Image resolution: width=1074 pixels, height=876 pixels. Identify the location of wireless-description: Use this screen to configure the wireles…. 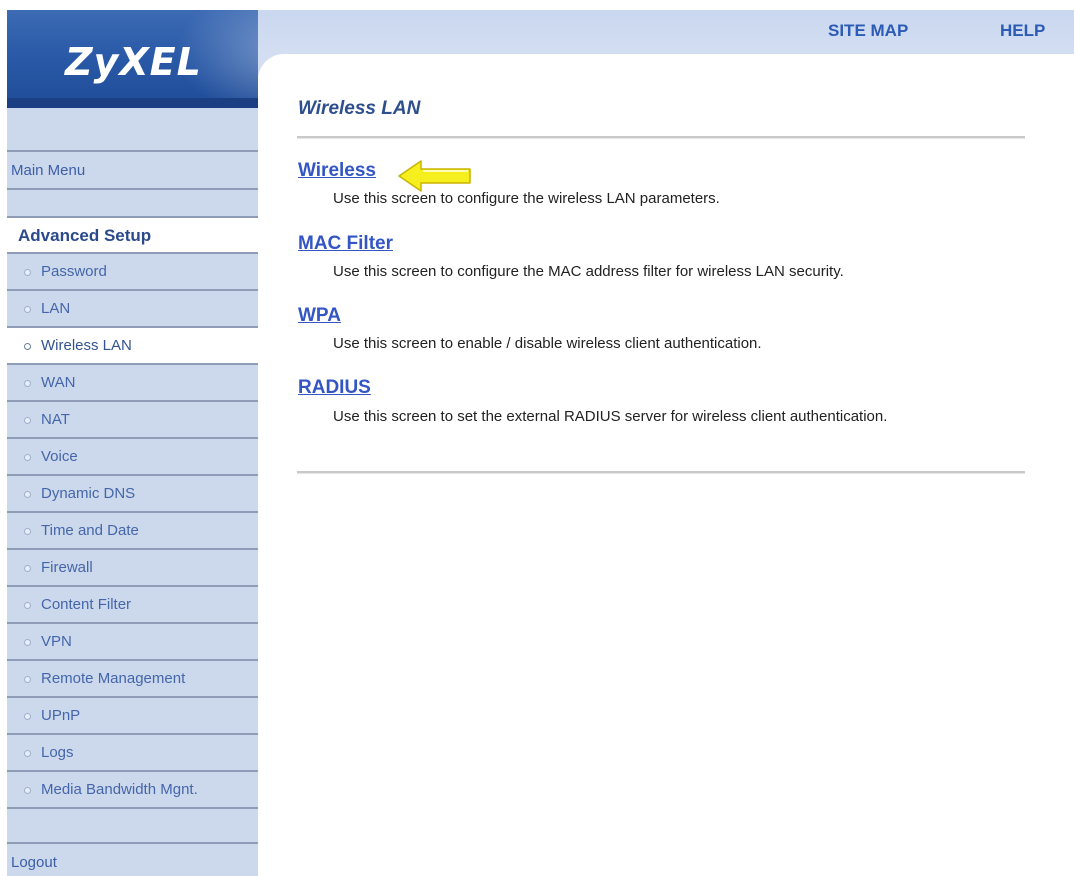
(526, 198).